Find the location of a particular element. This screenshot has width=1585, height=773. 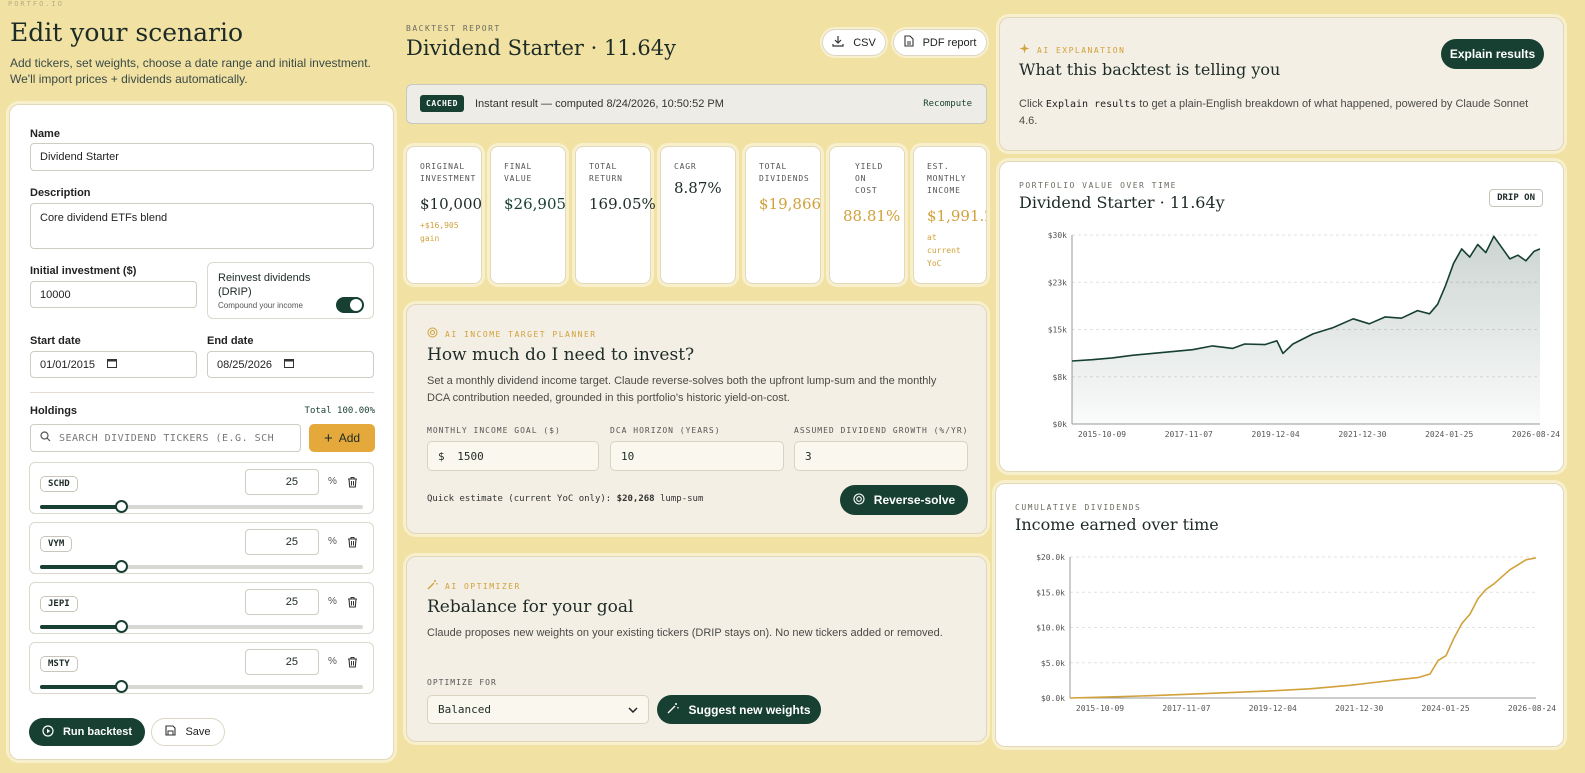

reverse-solve-button: Reverse-solve is located at coordinates (904, 500).